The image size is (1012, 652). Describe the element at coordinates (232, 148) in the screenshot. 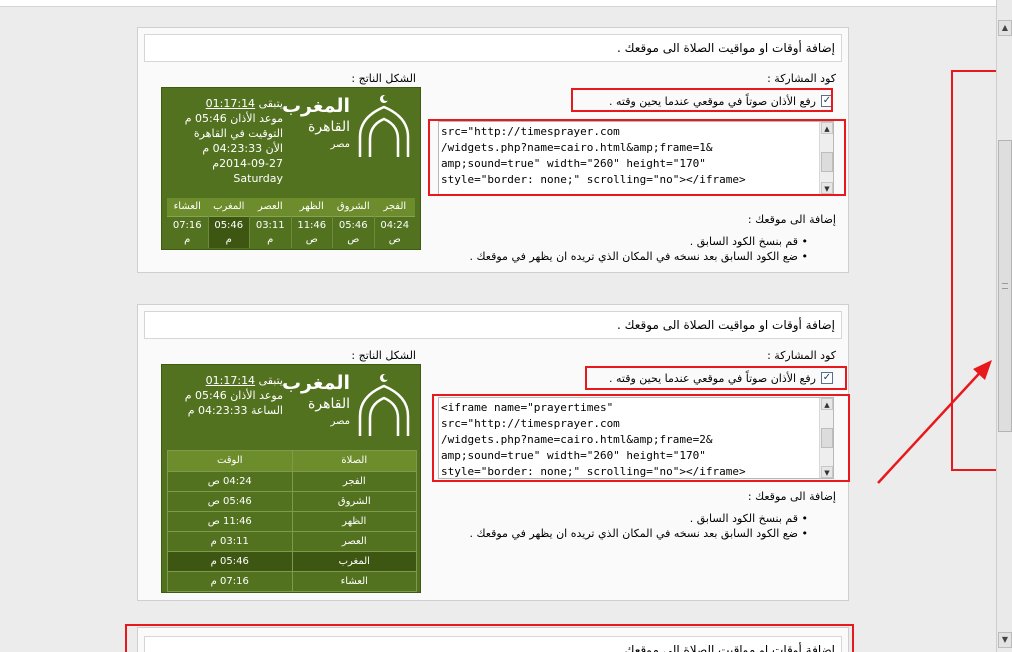

I see `now-value: 04:23:33 م` at that location.